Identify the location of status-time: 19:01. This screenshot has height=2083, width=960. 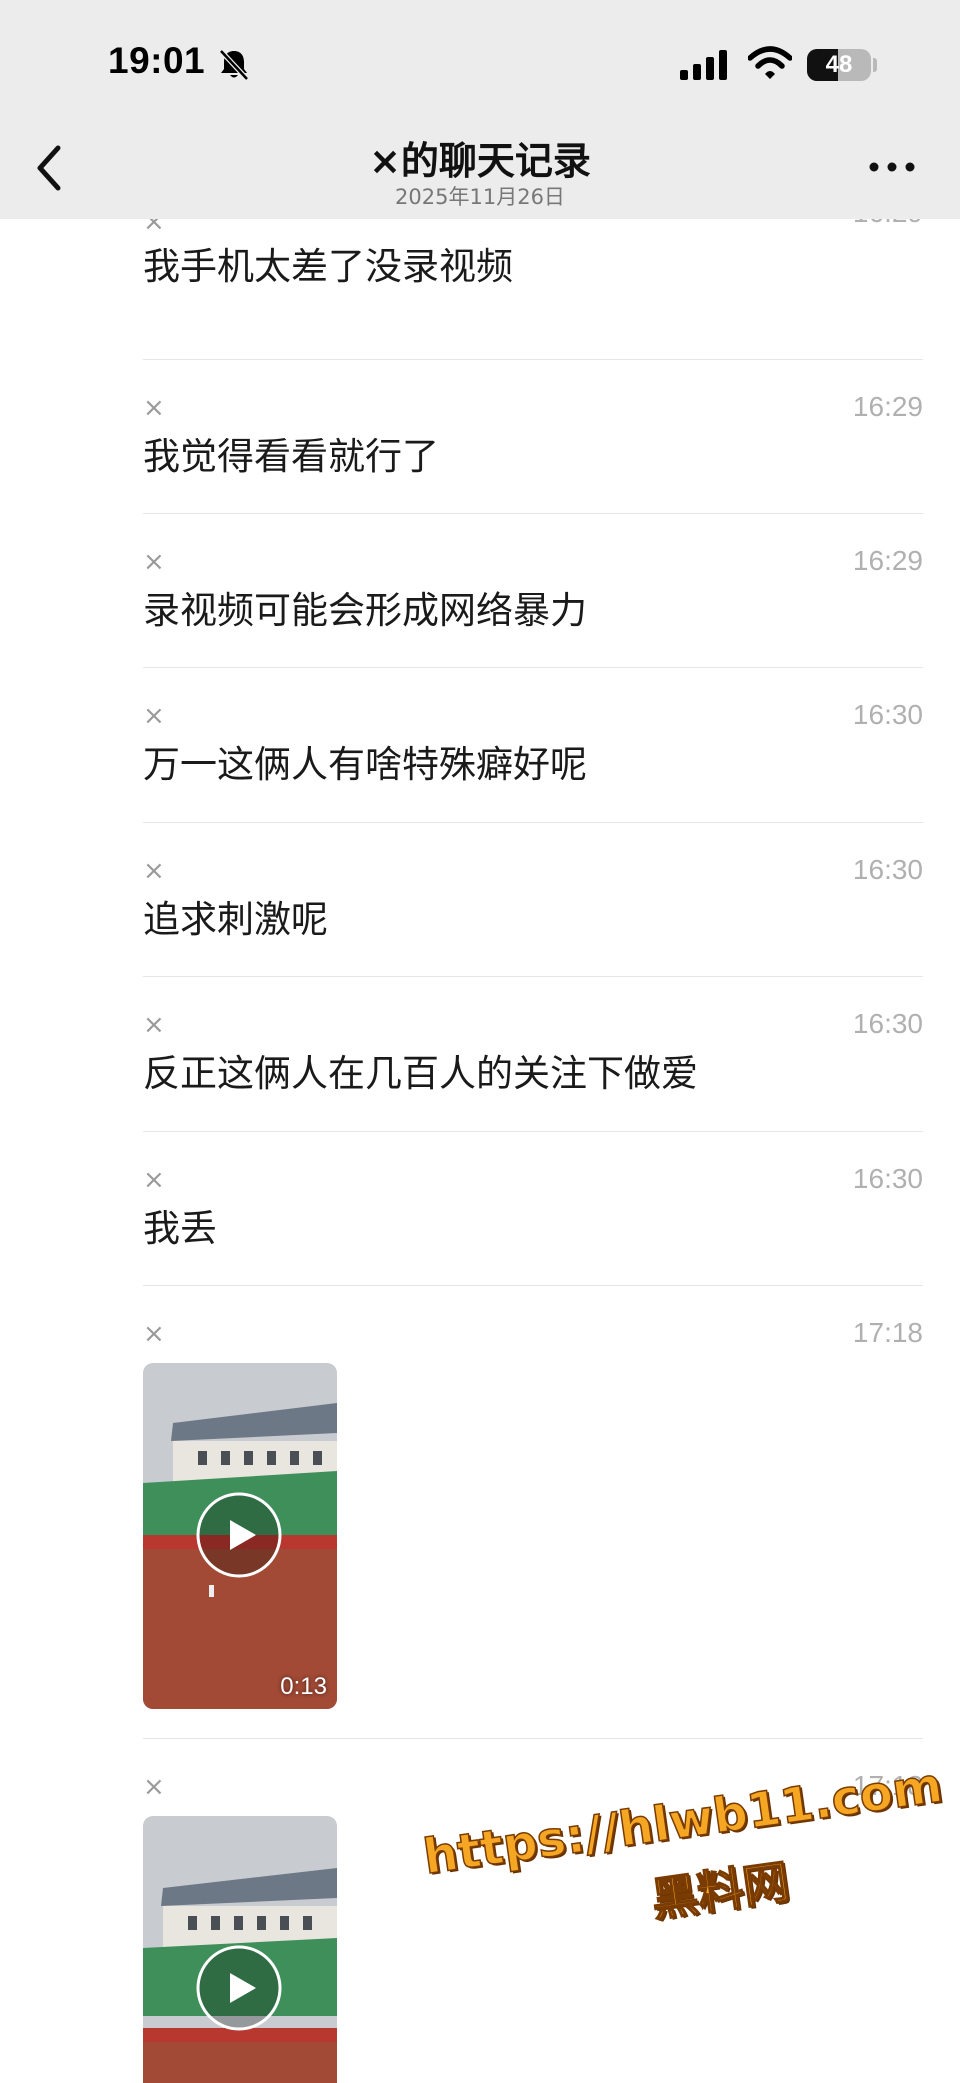
(157, 60).